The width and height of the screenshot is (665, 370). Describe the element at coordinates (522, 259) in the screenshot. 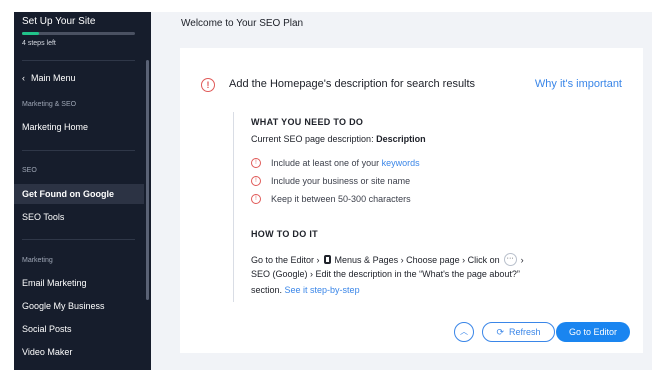

I see `how-arrow: ›` at that location.